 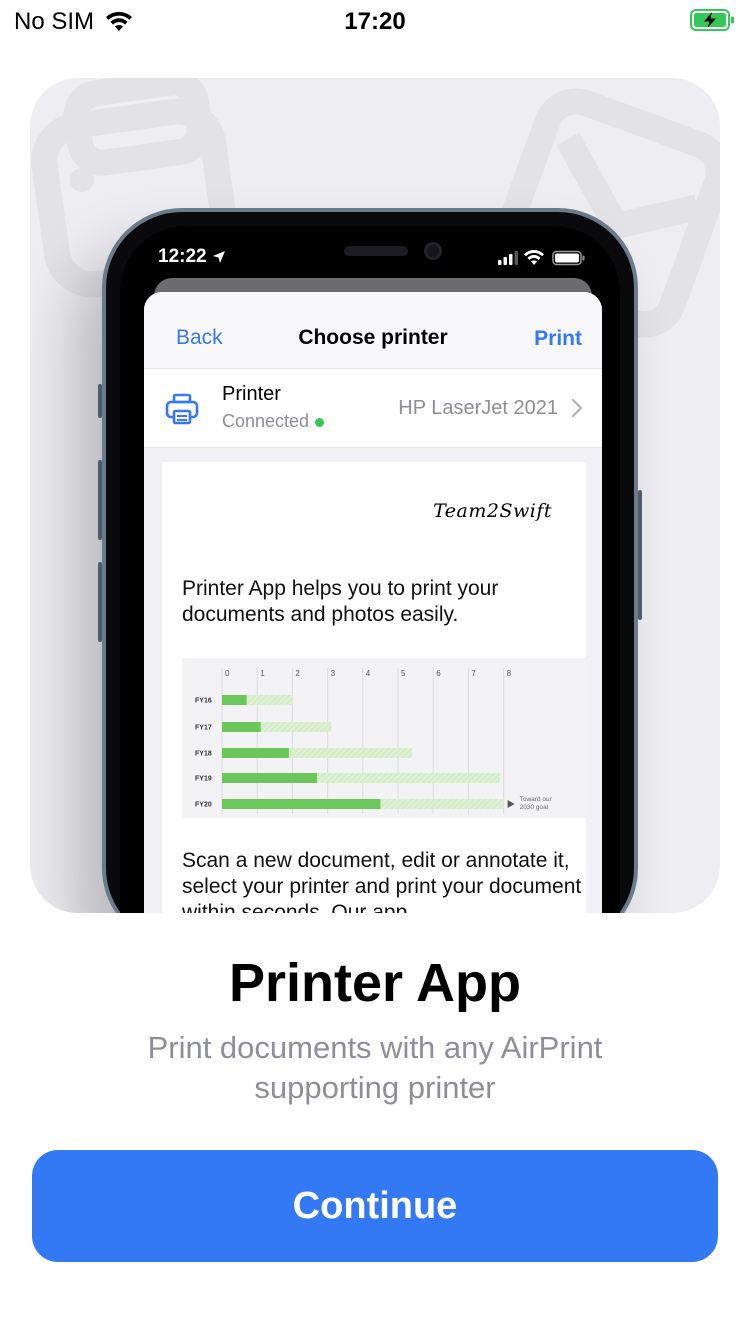 What do you see at coordinates (492, 511) in the screenshot?
I see `brand-logo: Team2Swift` at bounding box center [492, 511].